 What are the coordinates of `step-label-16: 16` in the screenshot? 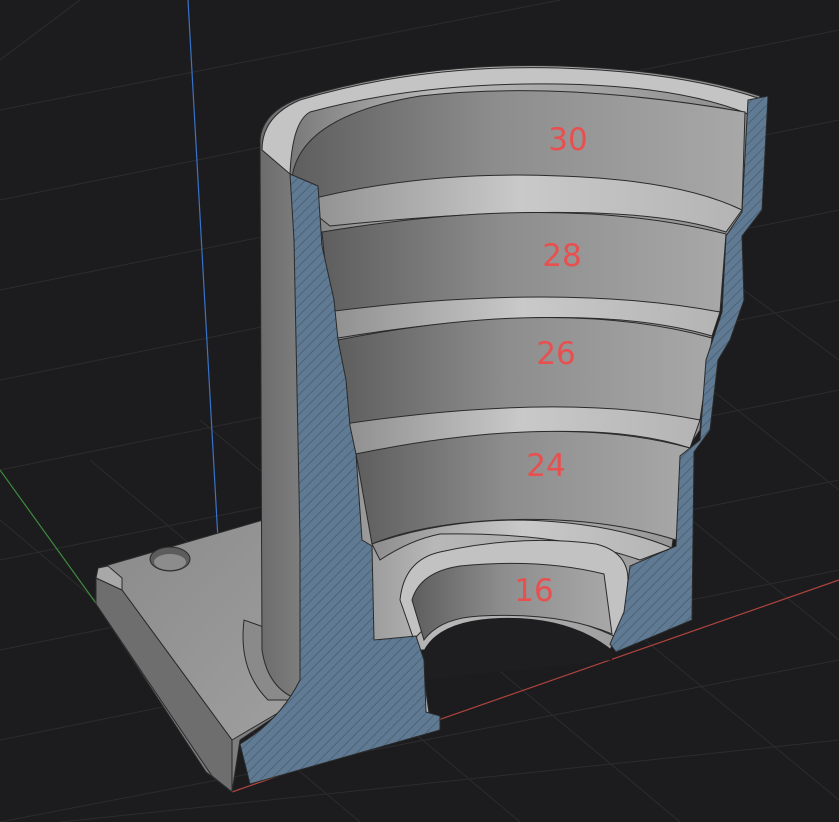 It's located at (533, 591).